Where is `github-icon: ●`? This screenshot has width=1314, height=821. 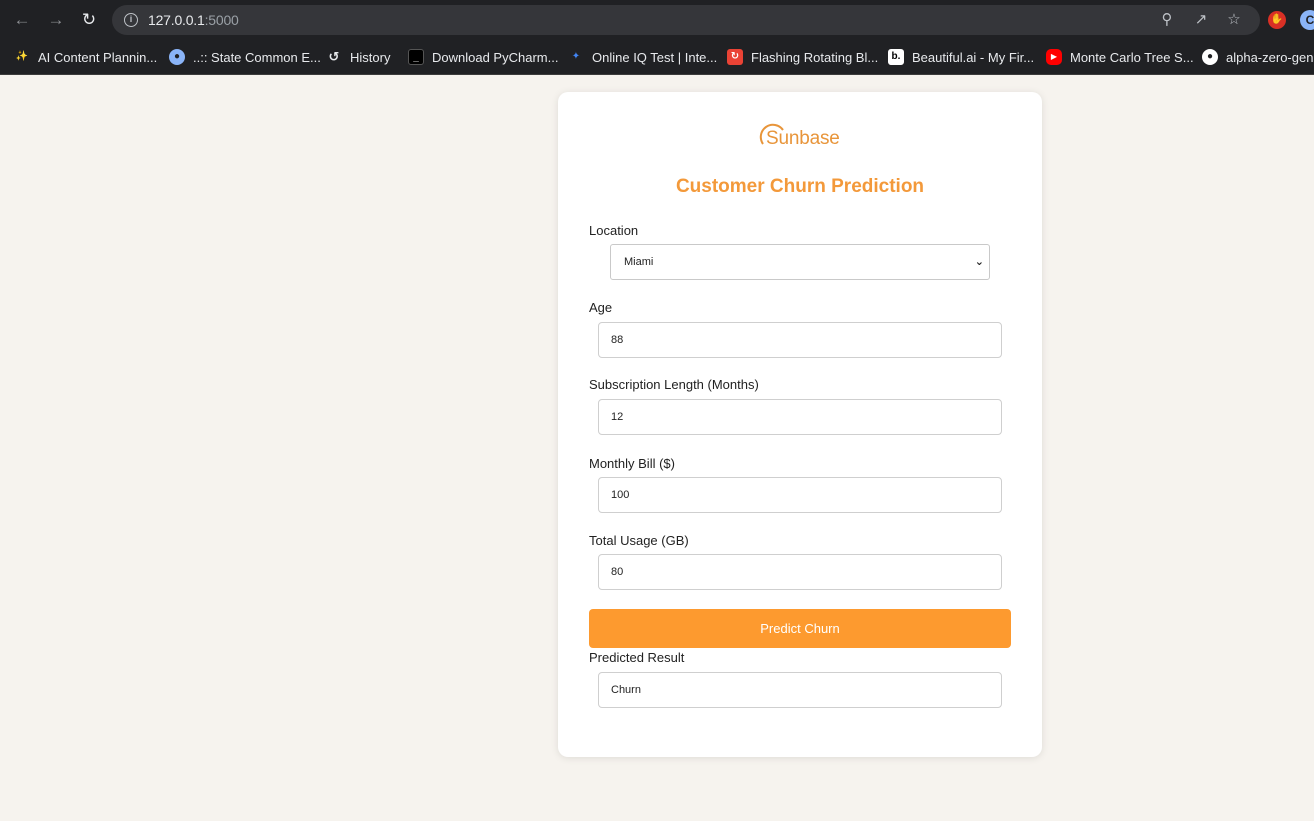
github-icon: ● is located at coordinates (1210, 57).